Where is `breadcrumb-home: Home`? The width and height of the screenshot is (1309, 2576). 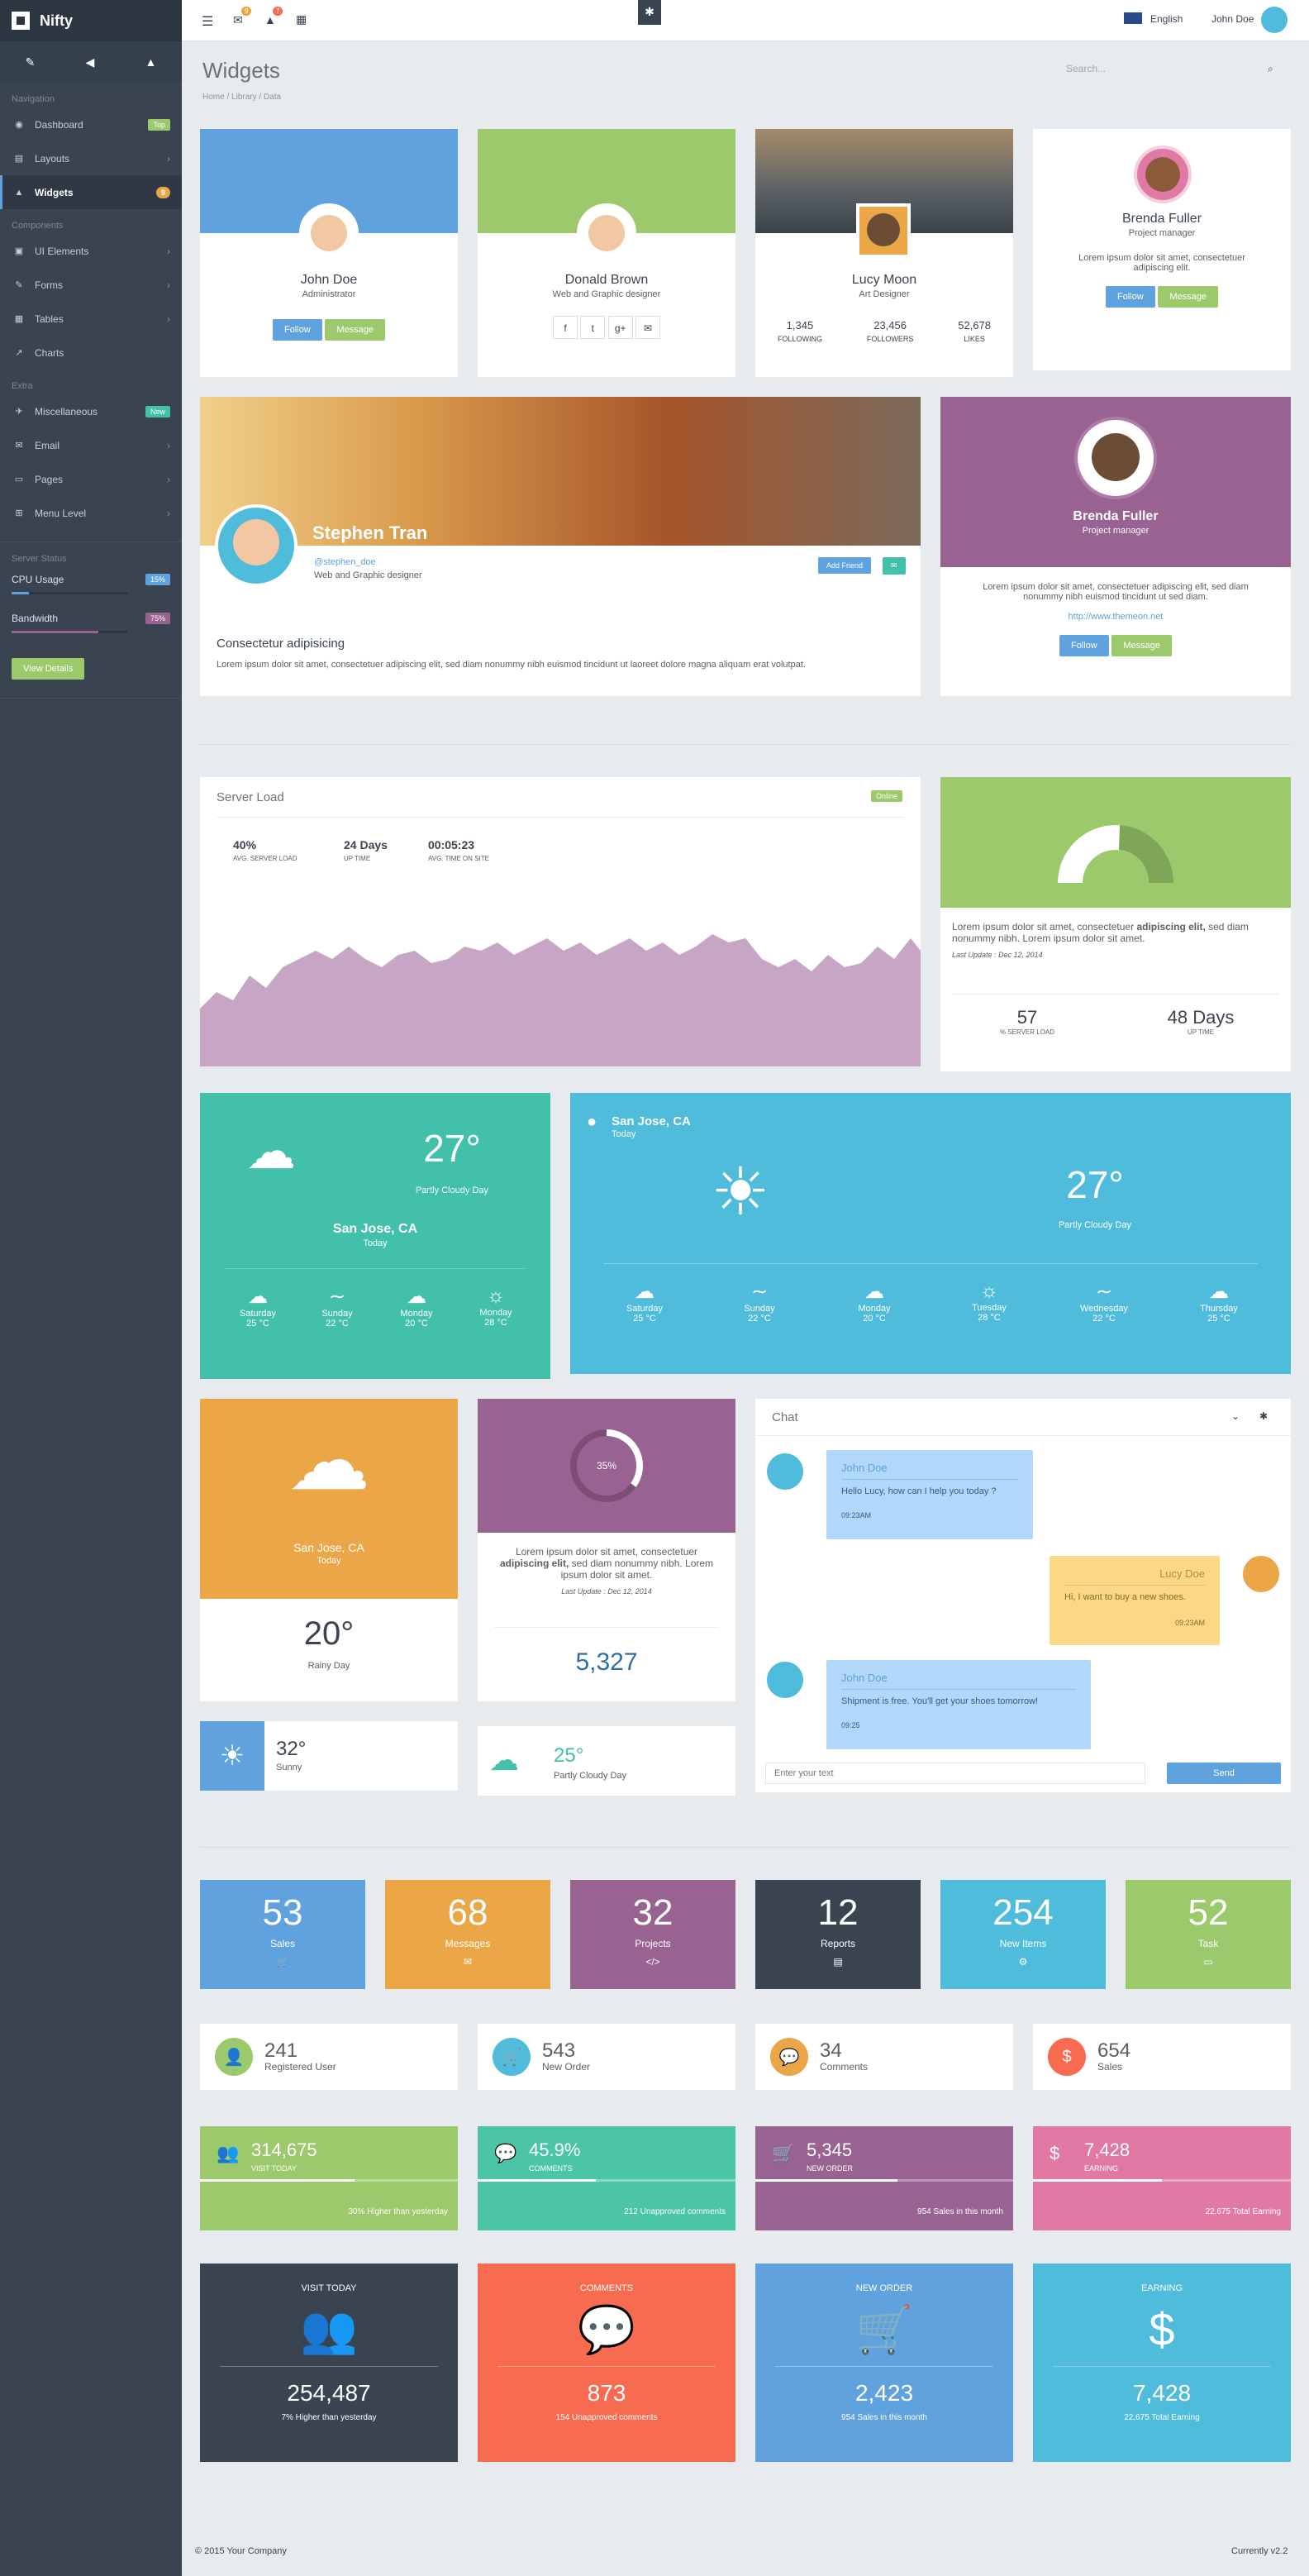 breadcrumb-home: Home is located at coordinates (213, 97).